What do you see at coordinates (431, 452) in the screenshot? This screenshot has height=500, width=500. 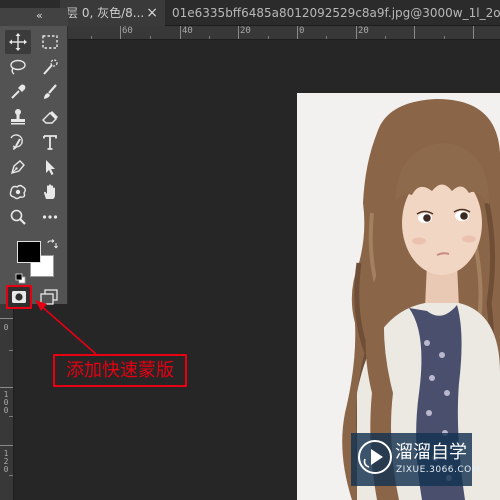 I see `watermark-title: 溜溜自学` at bounding box center [431, 452].